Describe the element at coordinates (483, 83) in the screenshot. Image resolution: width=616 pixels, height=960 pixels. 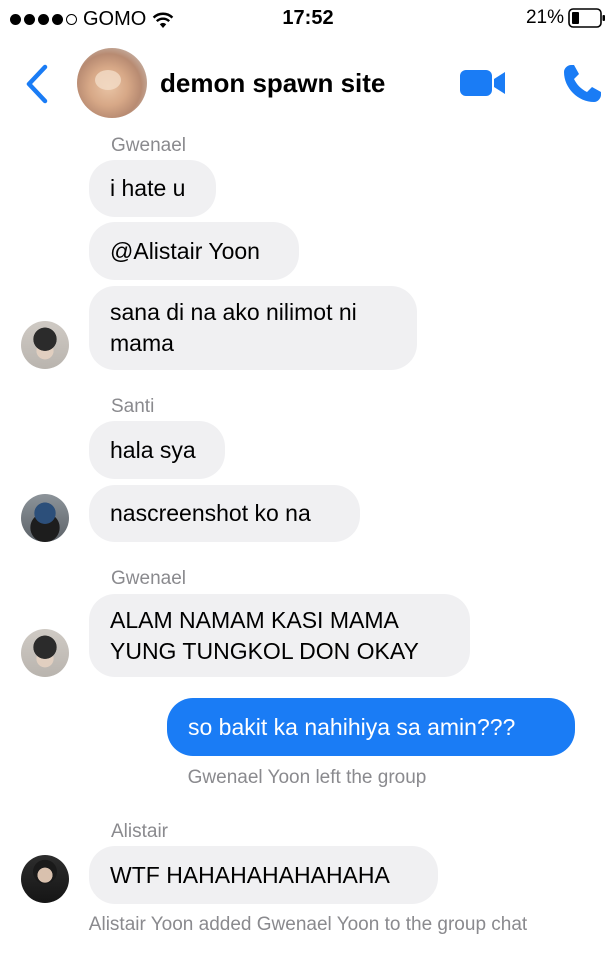
I see `video-call-icon` at that location.